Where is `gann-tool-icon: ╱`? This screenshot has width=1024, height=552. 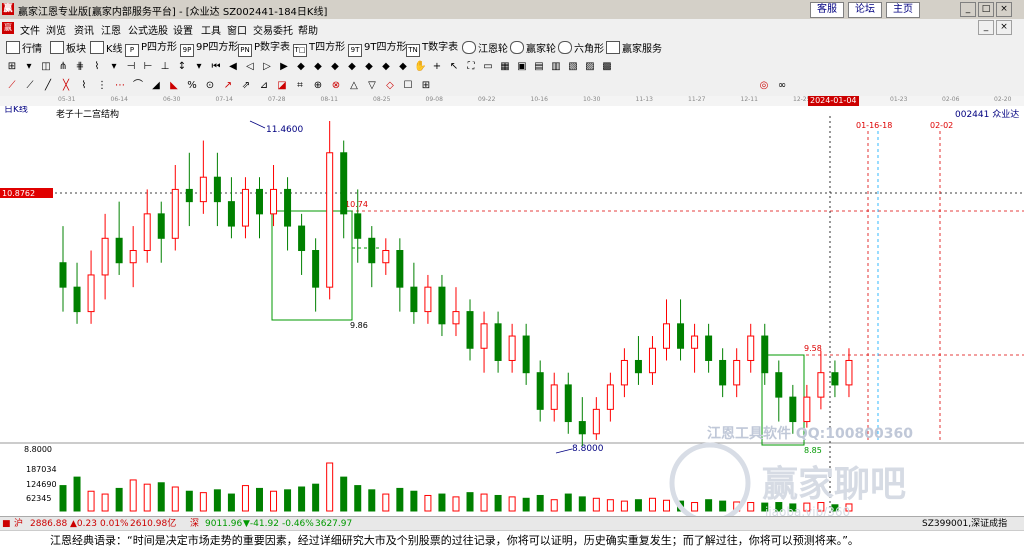
gann-tool-icon: ╱ is located at coordinates (48, 86).